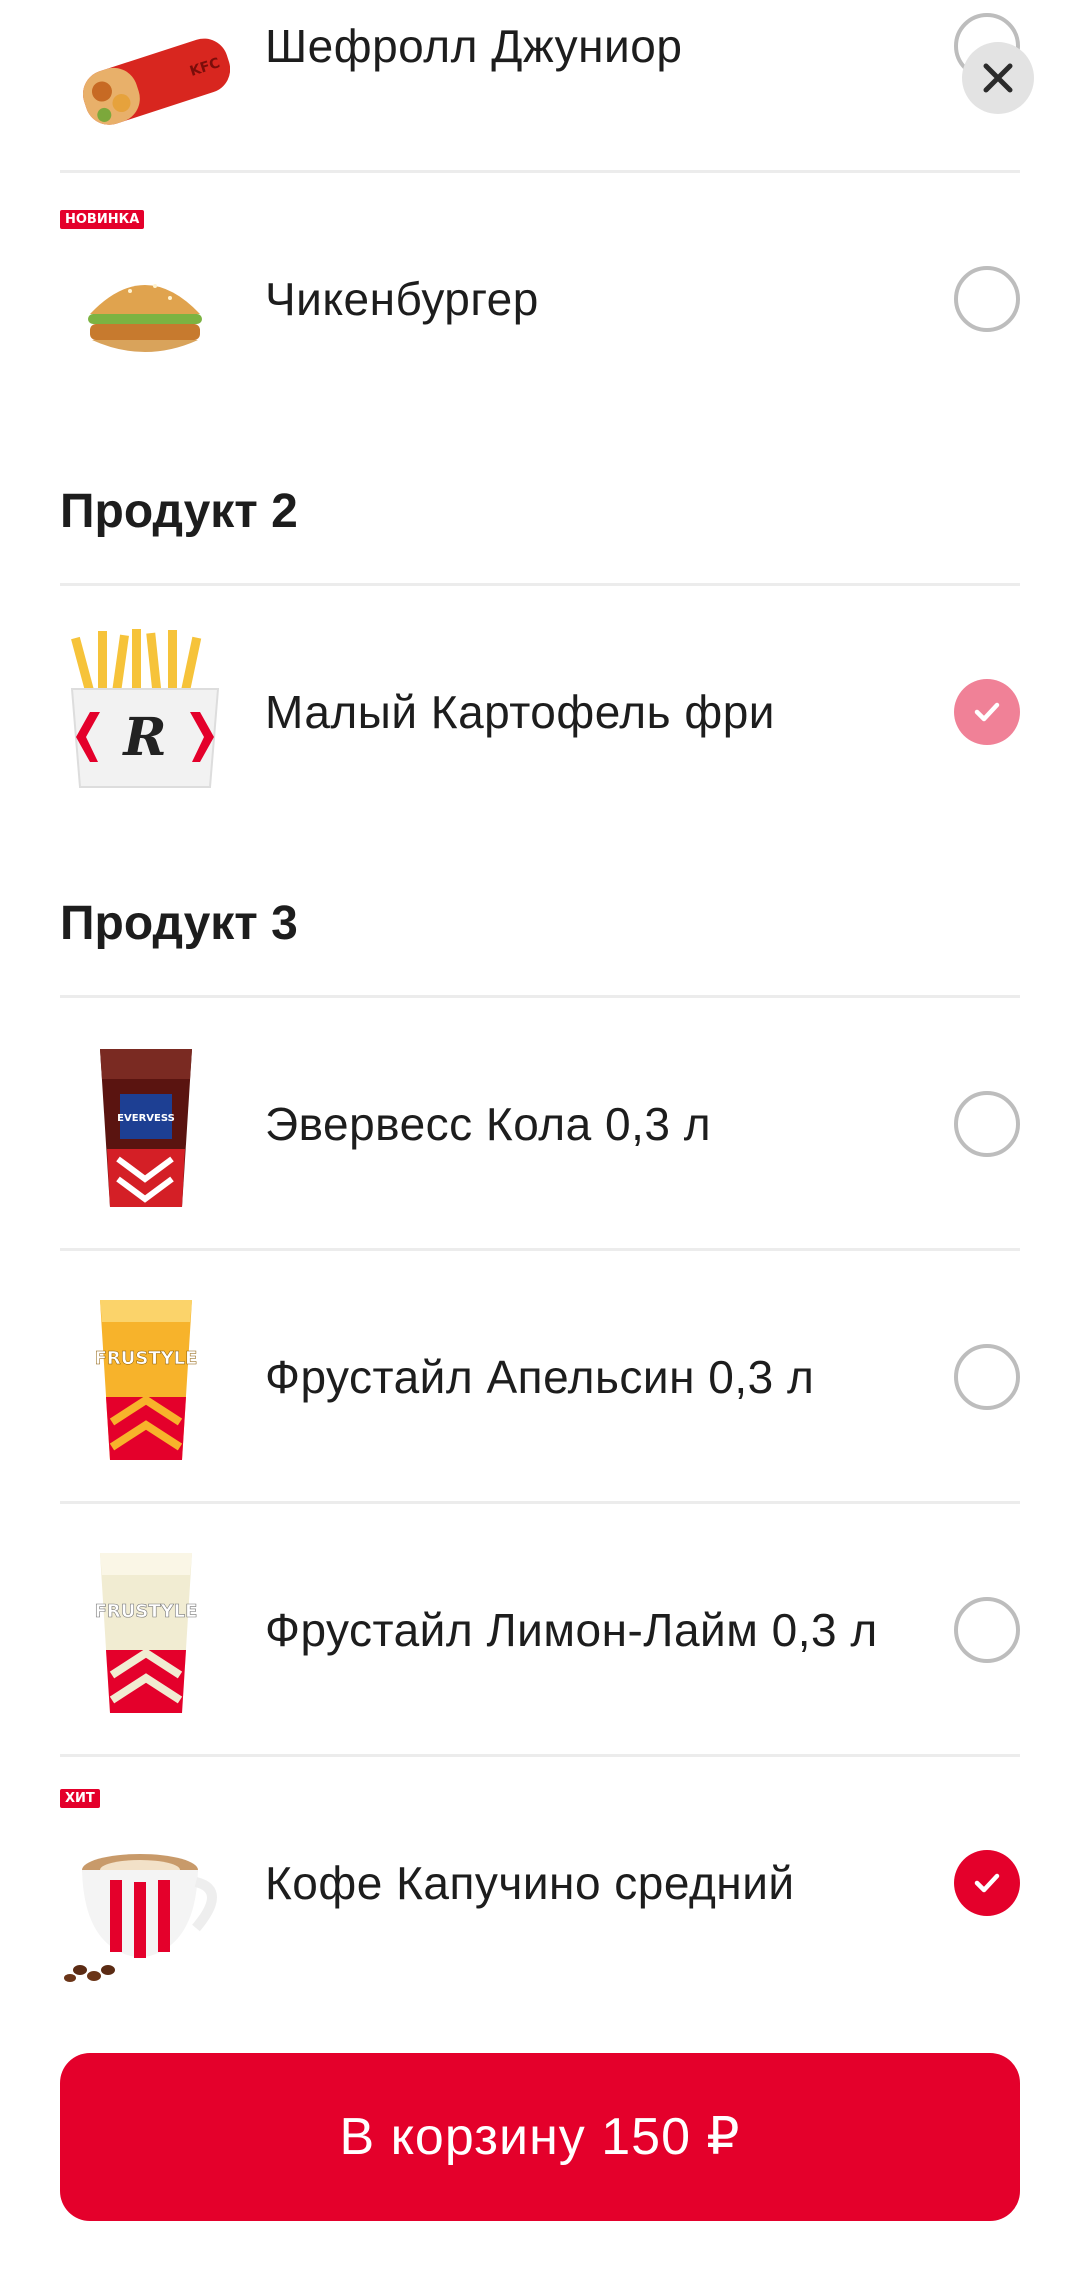 This screenshot has width=1080, height=2281. I want to click on close-button, so click(998, 78).